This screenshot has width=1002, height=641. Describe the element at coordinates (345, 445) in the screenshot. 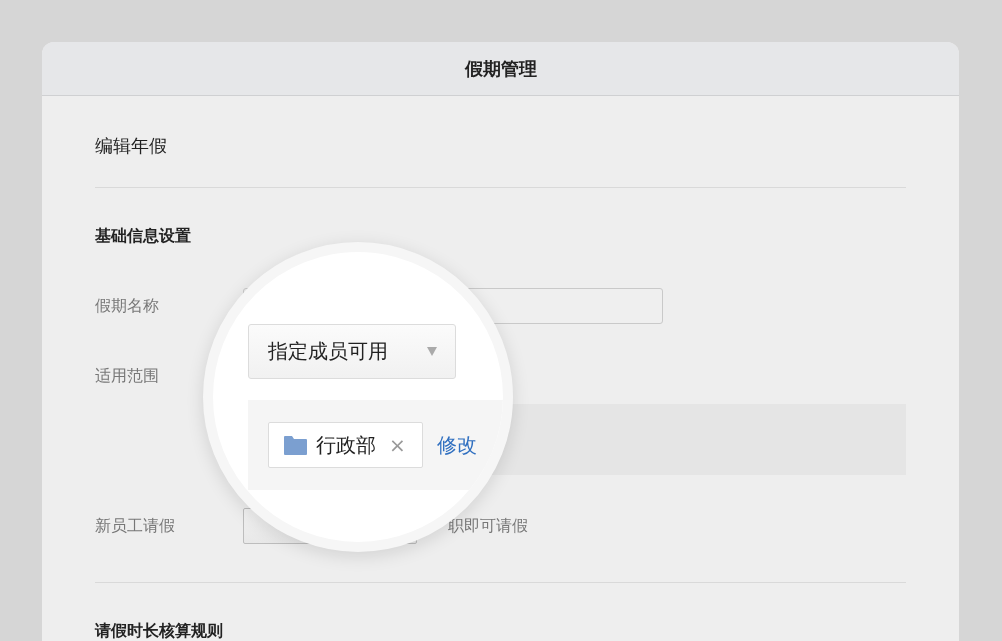

I see `department-chip: 行政部 ×` at that location.